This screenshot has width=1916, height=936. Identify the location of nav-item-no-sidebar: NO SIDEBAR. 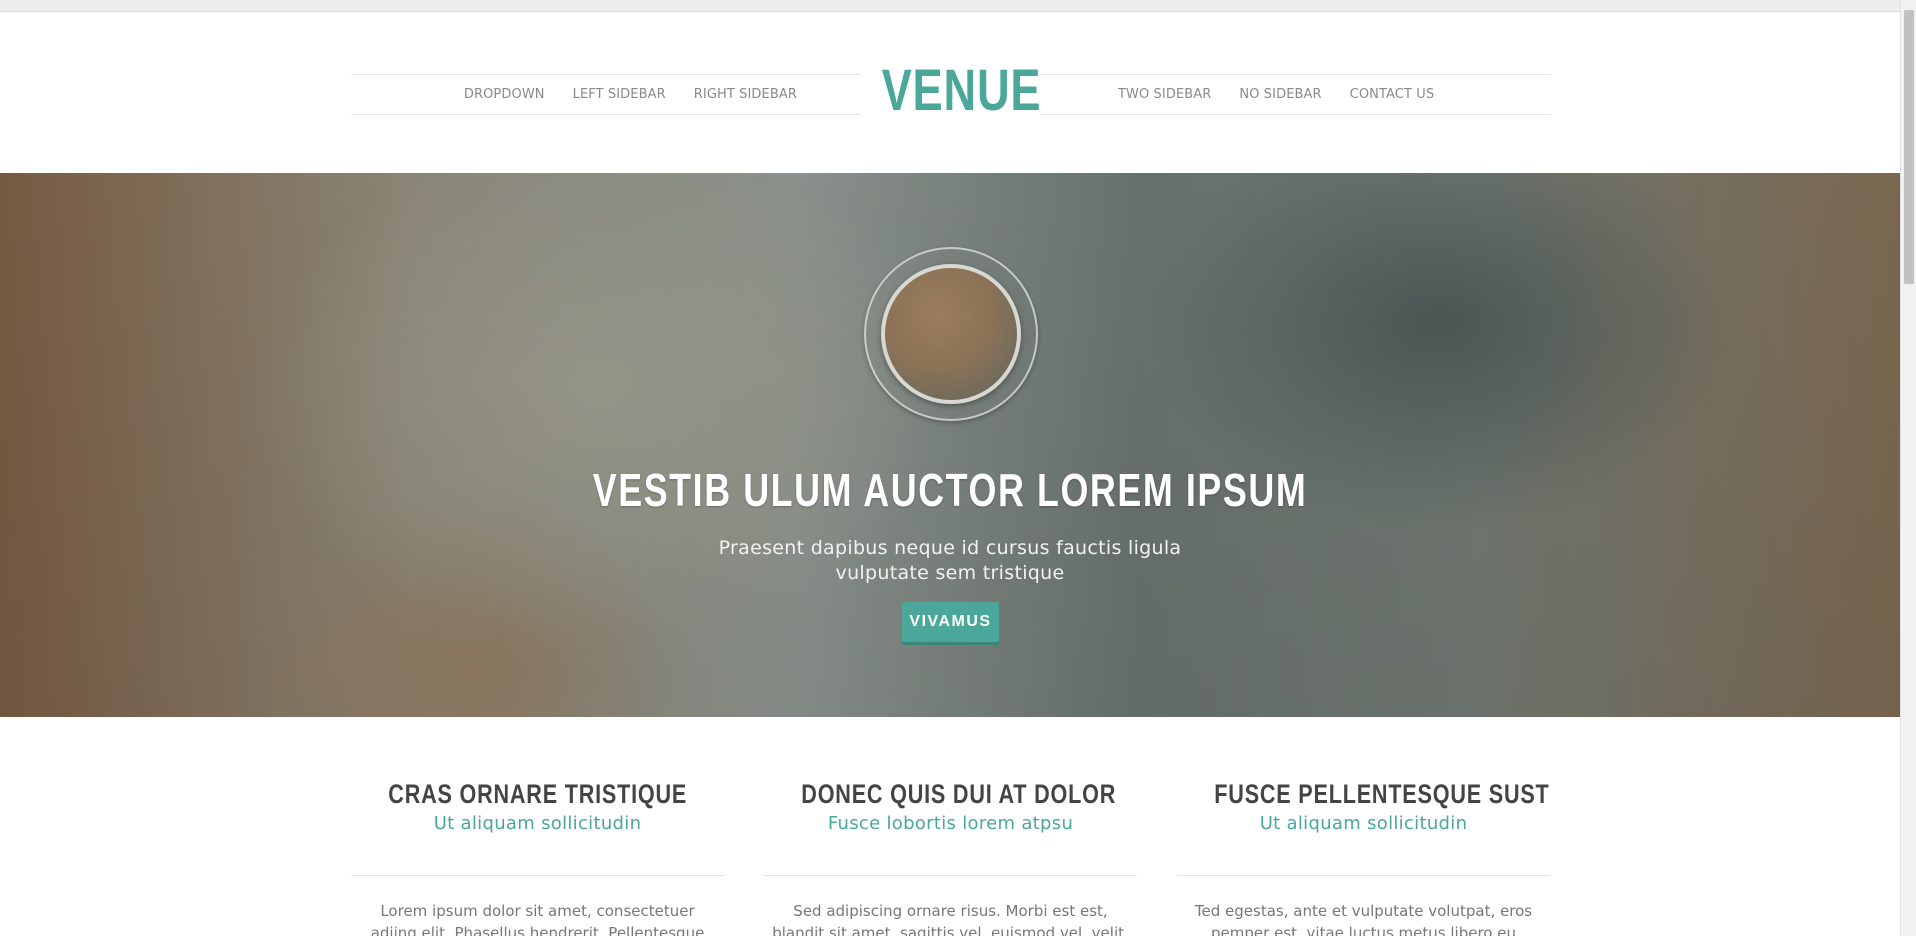
(1280, 94).